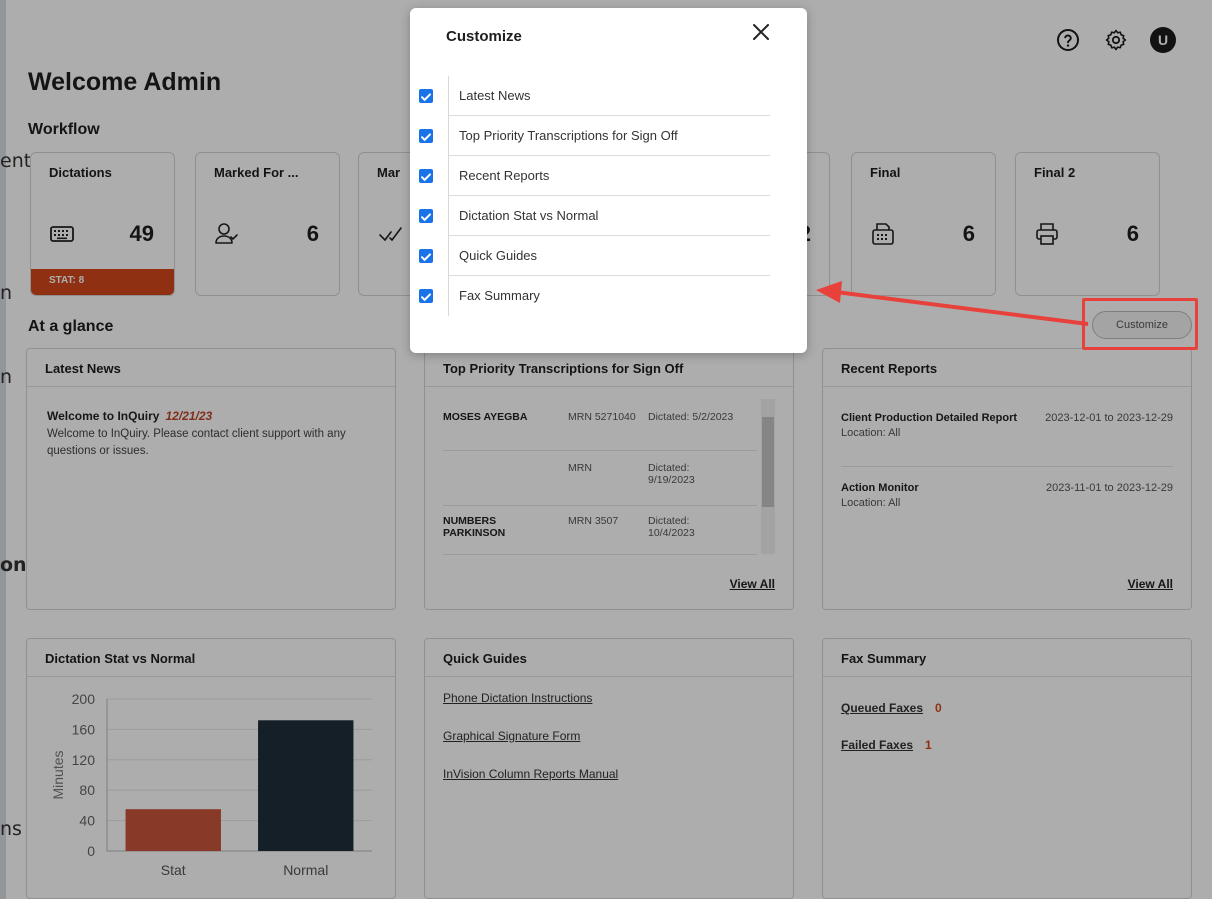 Image resolution: width=1212 pixels, height=899 pixels. I want to click on option-label: Recent Reports, so click(504, 175).